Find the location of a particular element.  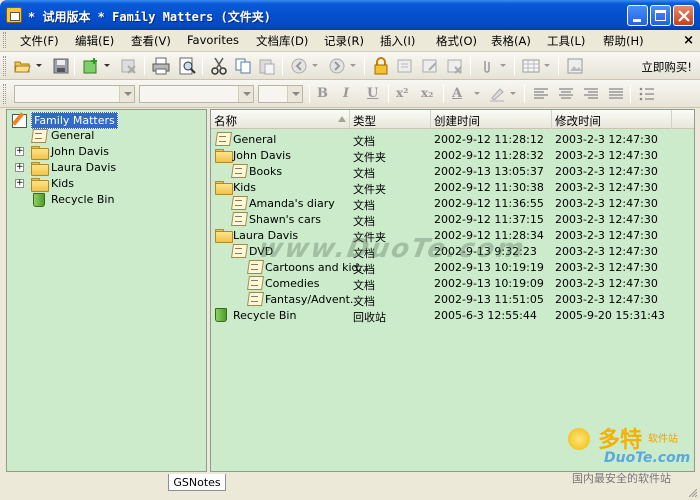

highlight-icon is located at coordinates (497, 94).